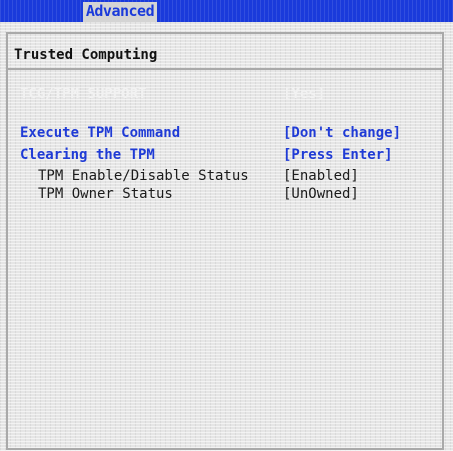 The image size is (453, 451). Describe the element at coordinates (143, 176) in the screenshot. I see `setting-label: TPM Enable/Disable Status` at that location.